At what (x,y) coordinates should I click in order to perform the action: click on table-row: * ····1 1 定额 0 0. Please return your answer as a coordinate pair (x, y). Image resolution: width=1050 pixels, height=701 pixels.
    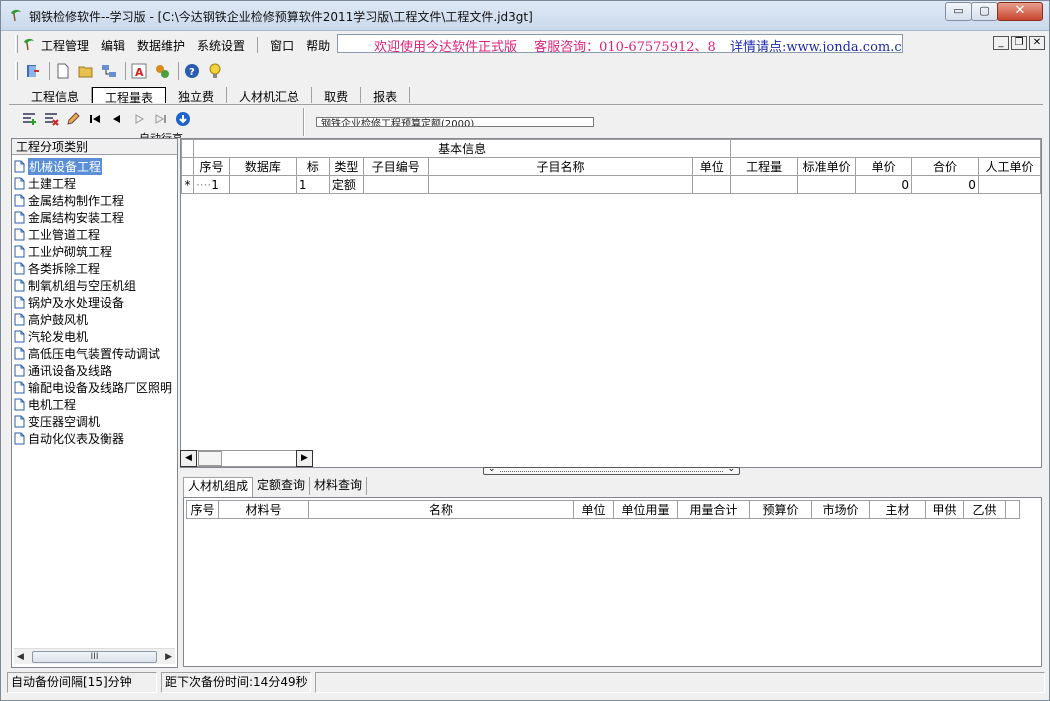
    Looking at the image, I should click on (611, 184).